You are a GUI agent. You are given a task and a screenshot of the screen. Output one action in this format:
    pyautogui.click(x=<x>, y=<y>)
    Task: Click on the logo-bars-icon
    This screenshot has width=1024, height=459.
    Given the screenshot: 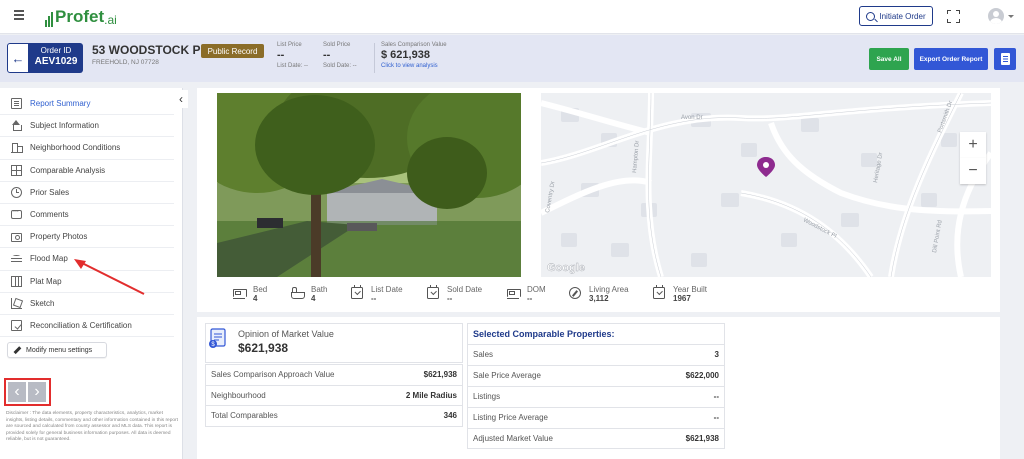 What is the action you would take?
    pyautogui.click(x=49, y=19)
    